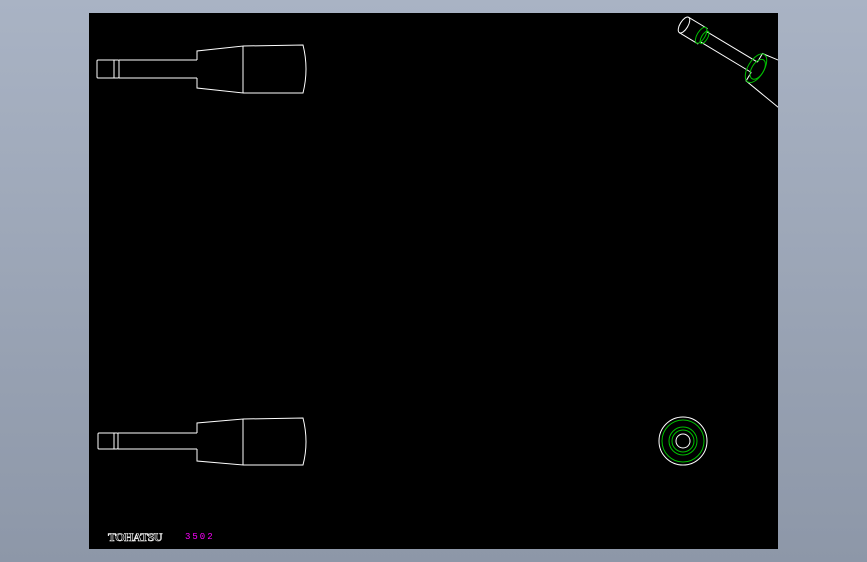  What do you see at coordinates (683, 441) in the screenshot?
I see `end-view-handle` at bounding box center [683, 441].